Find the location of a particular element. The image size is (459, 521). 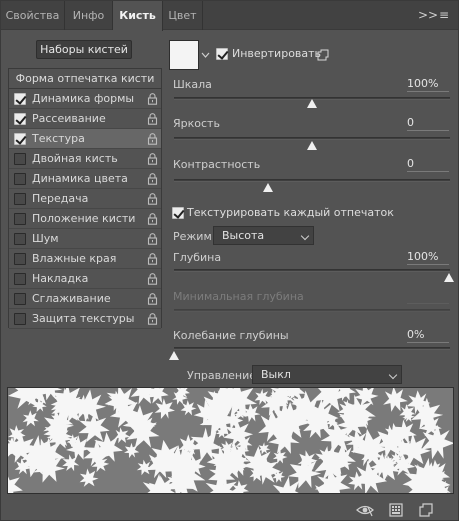

brightness-label: Яркость is located at coordinates (196, 123).